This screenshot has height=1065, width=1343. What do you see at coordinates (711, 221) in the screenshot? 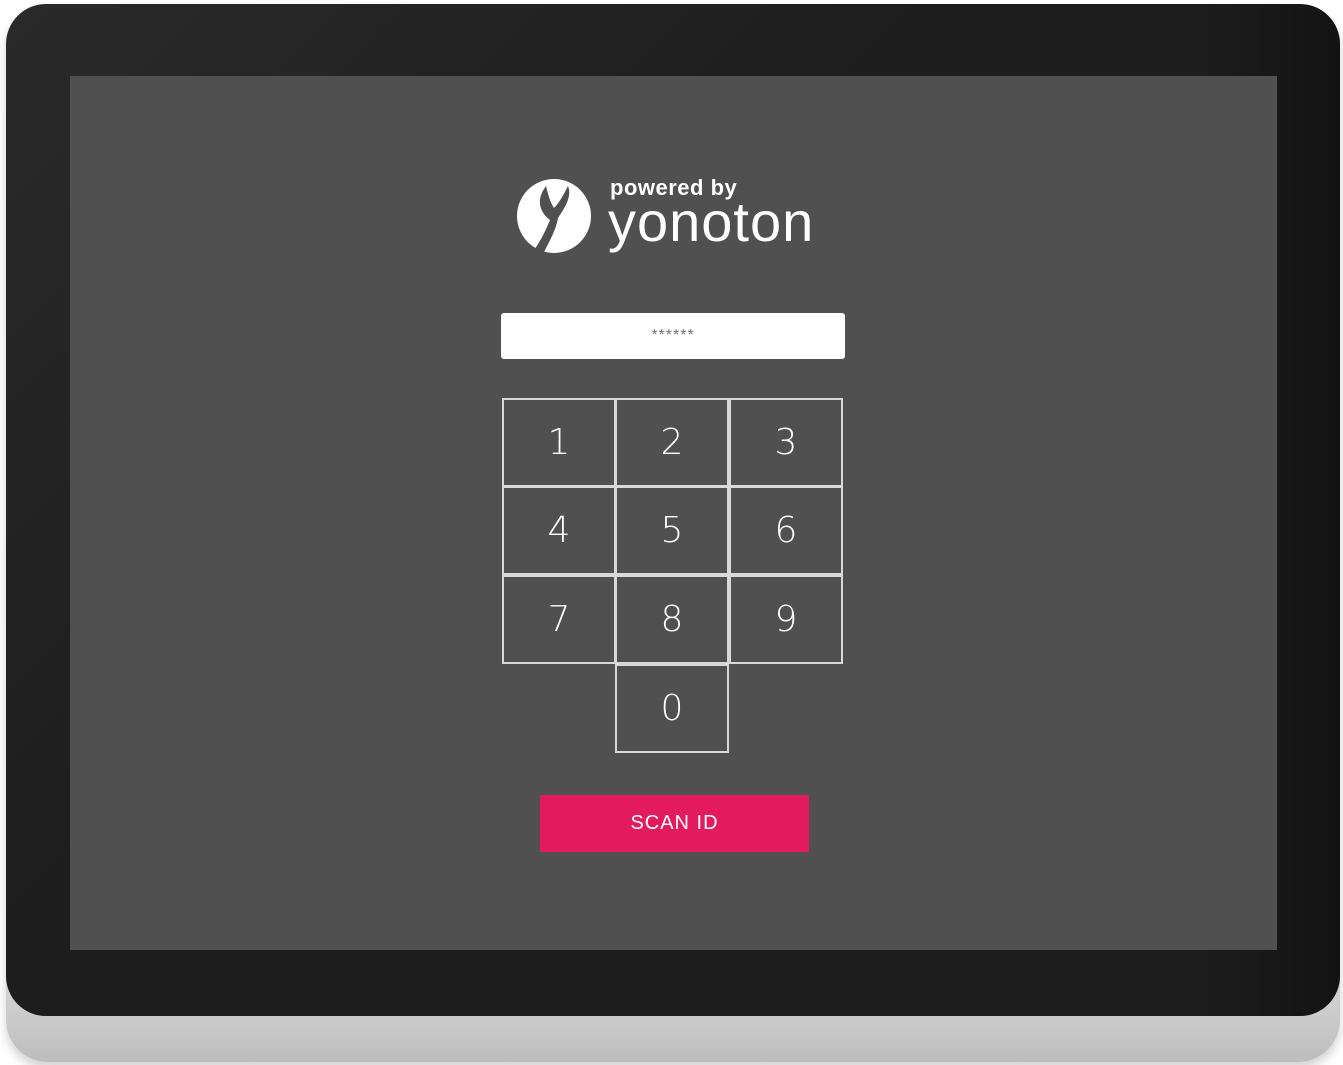
I see `brand-name: yonoton` at bounding box center [711, 221].